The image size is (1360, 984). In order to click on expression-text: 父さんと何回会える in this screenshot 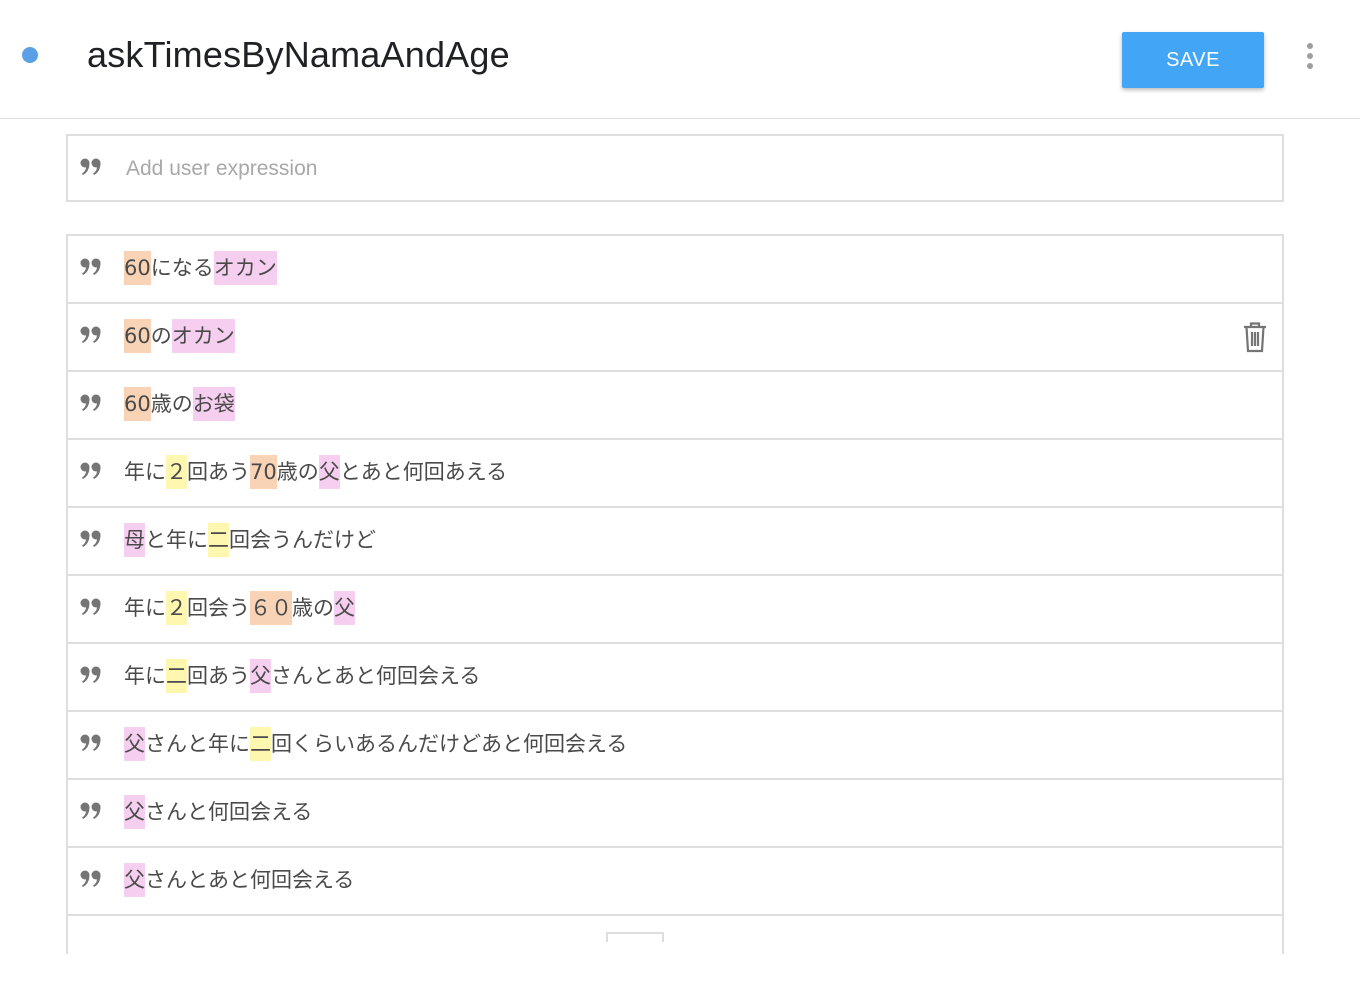, I will do `click(218, 812)`.